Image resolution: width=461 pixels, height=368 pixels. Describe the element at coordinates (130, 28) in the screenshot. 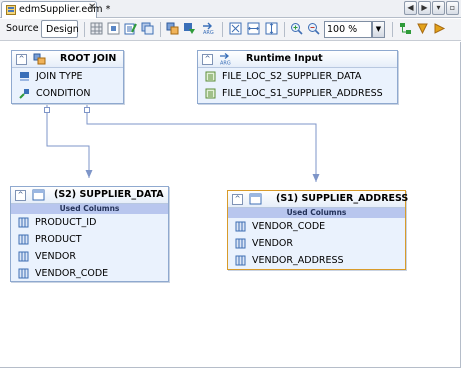

I see `edit-table-icon` at that location.